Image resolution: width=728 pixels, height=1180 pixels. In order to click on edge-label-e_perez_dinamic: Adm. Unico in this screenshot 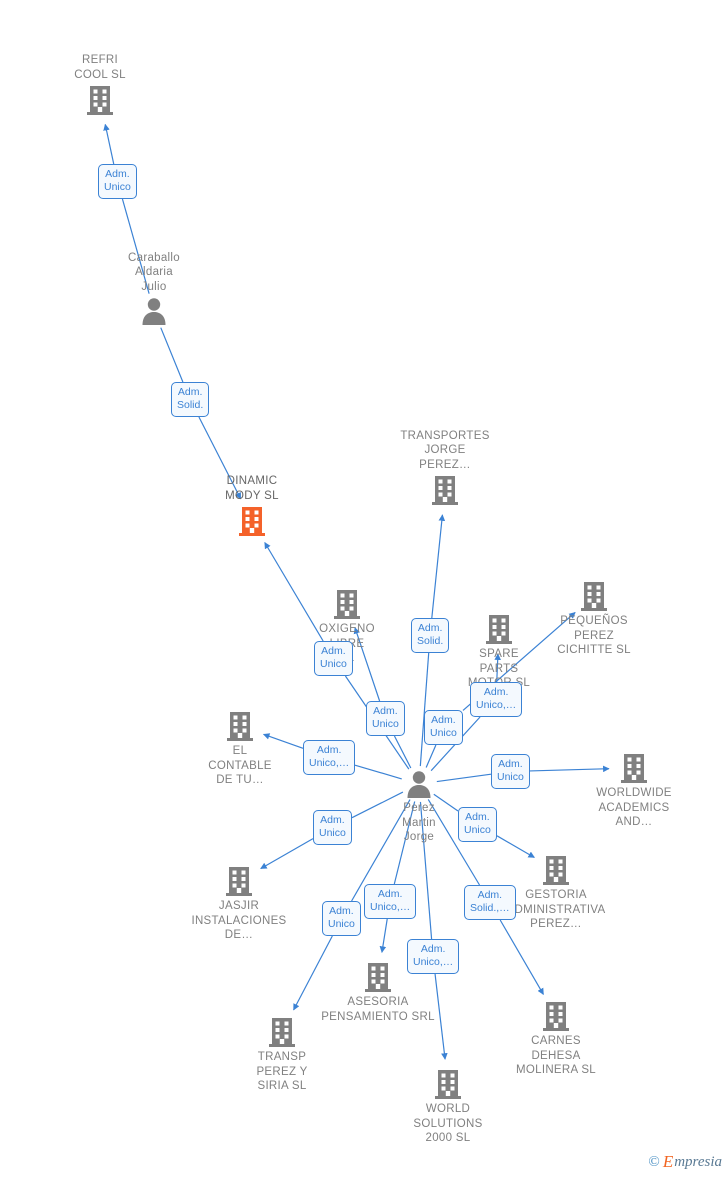, I will do `click(333, 658)`.